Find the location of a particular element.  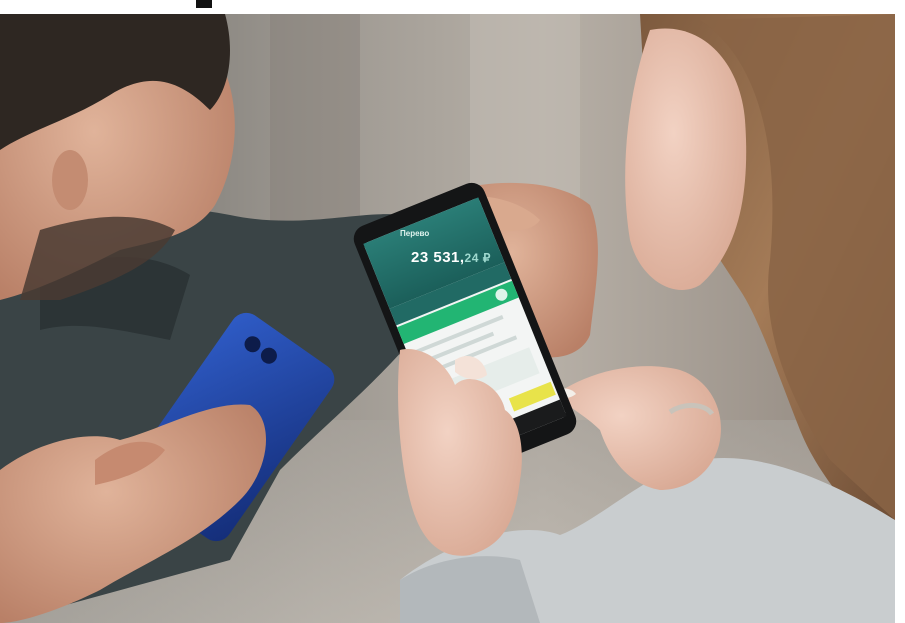

app-screen-title: Перево is located at coordinates (415, 233).